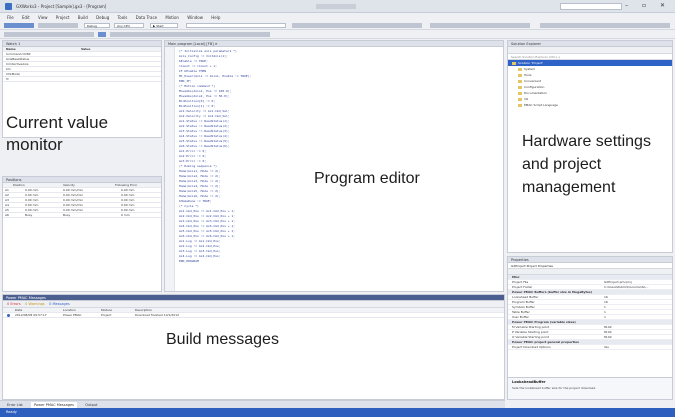 The image size is (675, 417). What do you see at coordinates (72, 315) in the screenshot?
I see `message-location: Power PMAC` at bounding box center [72, 315].